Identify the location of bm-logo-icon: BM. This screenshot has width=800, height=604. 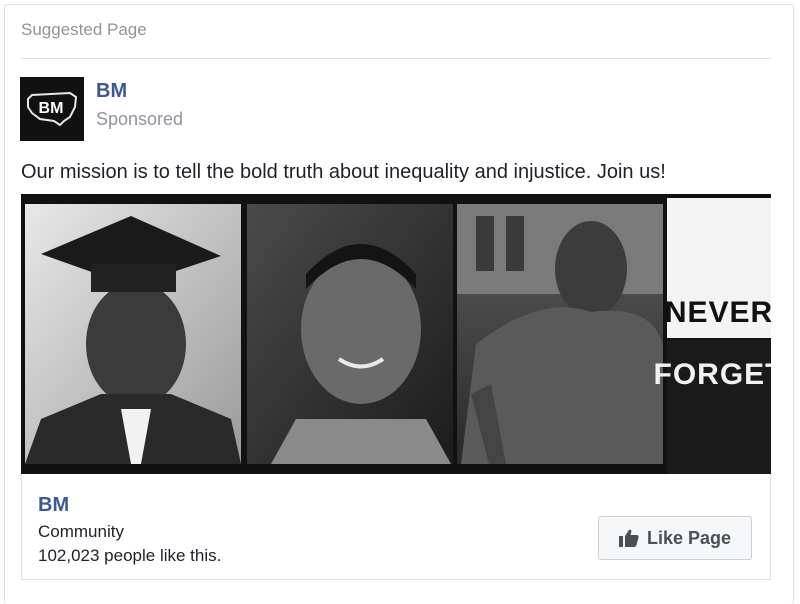
(52, 109).